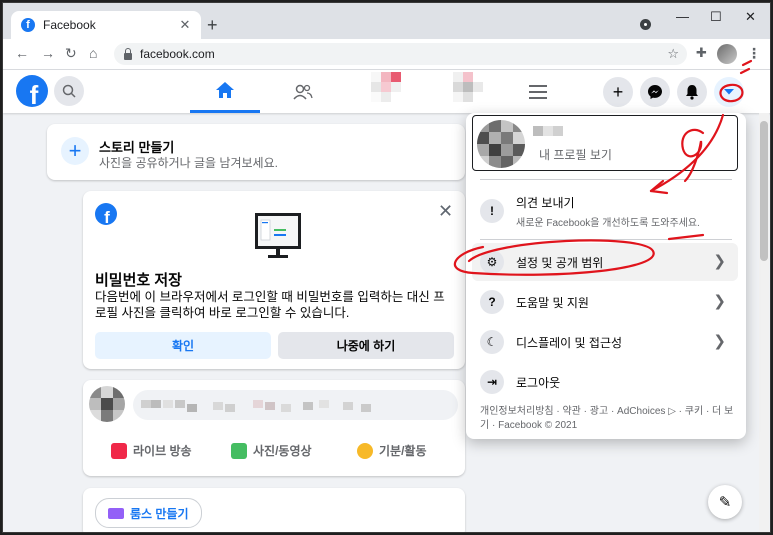  Describe the element at coordinates (492, 211) in the screenshot. I see `feedback-icon: !` at that location.